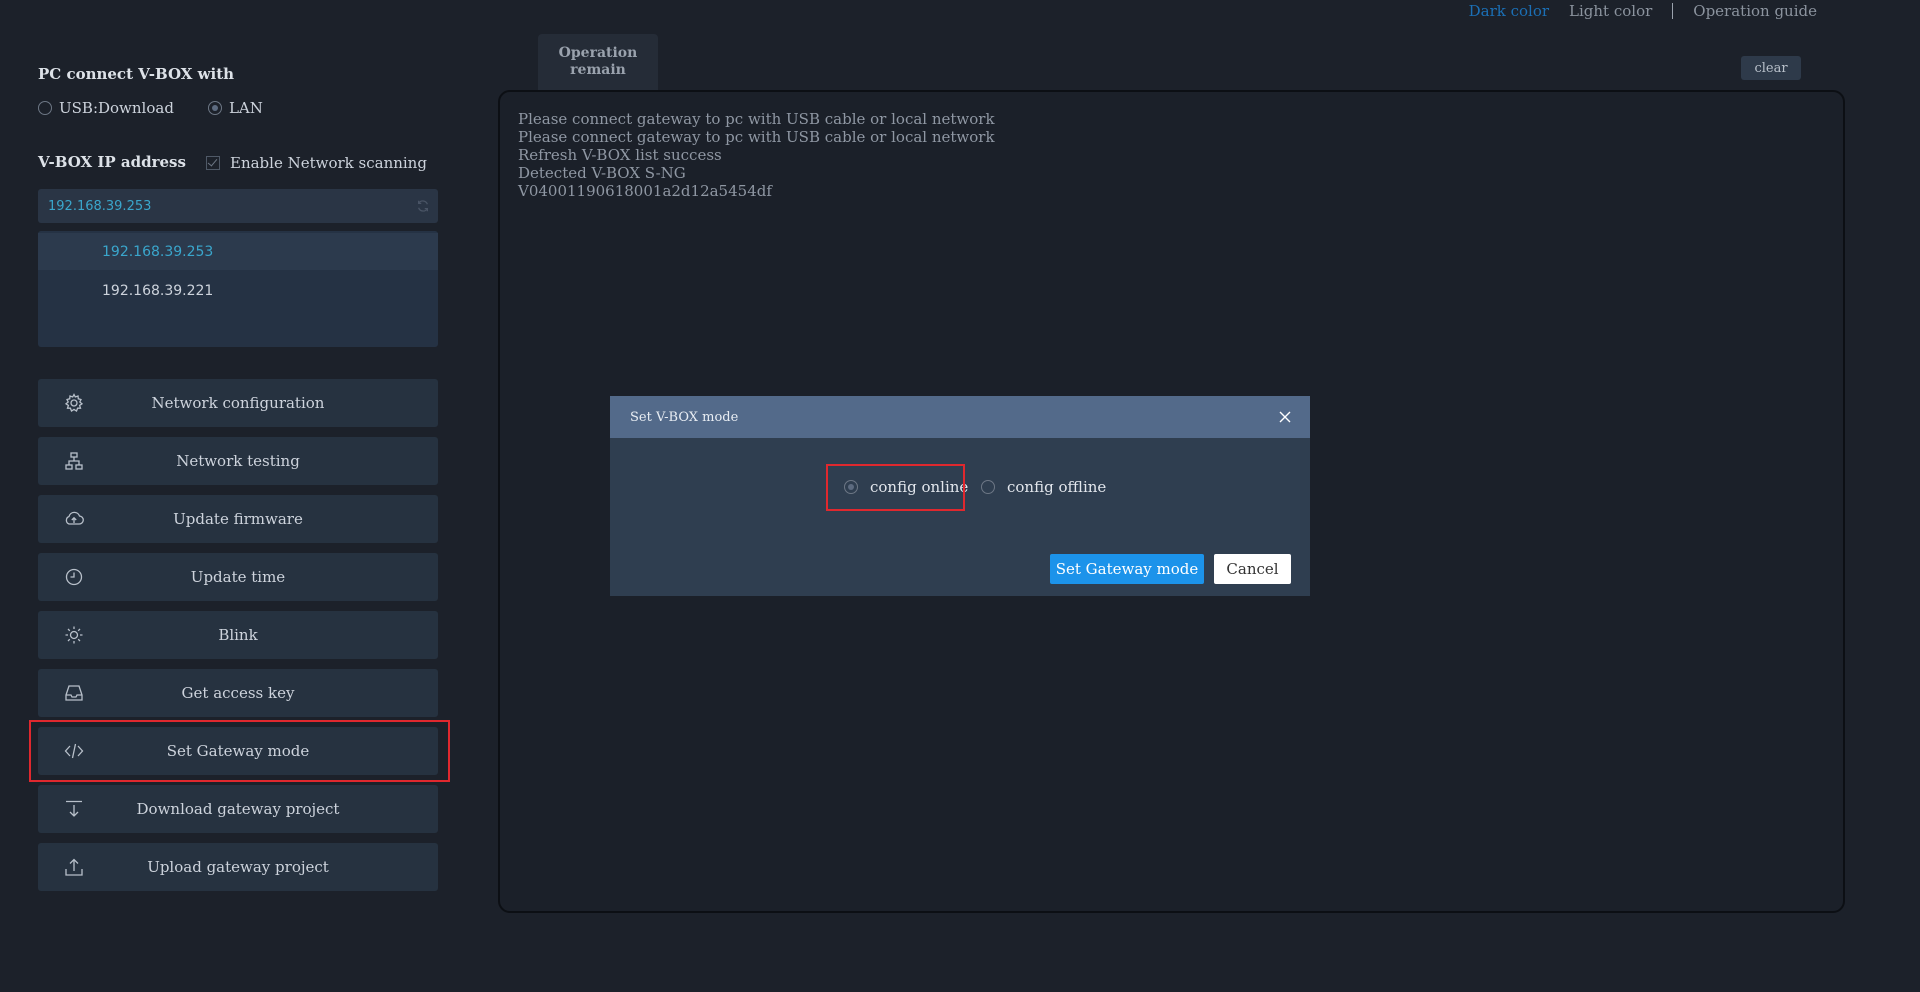 This screenshot has height=992, width=1920. Describe the element at coordinates (74, 403) in the screenshot. I see `gear-icon` at that location.